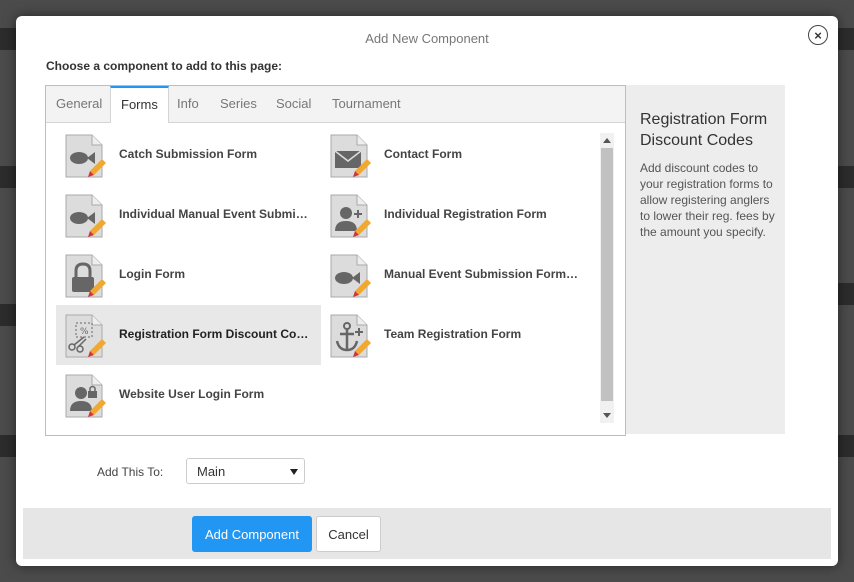 This screenshot has width=854, height=582. What do you see at coordinates (423, 154) in the screenshot?
I see `component-label: Contact Form` at bounding box center [423, 154].